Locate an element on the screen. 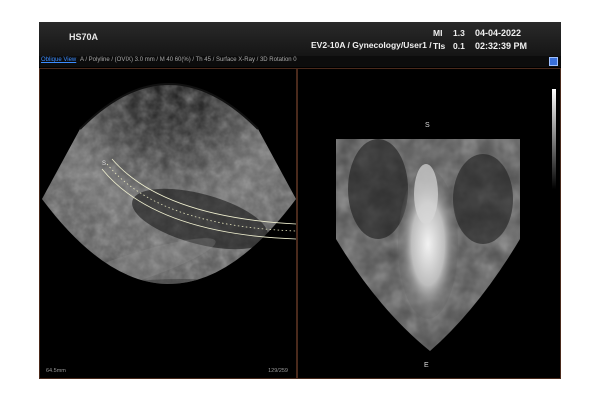 Image resolution: width=600 pixels, height=403 pixels. tis-label: TIs is located at coordinates (439, 46).